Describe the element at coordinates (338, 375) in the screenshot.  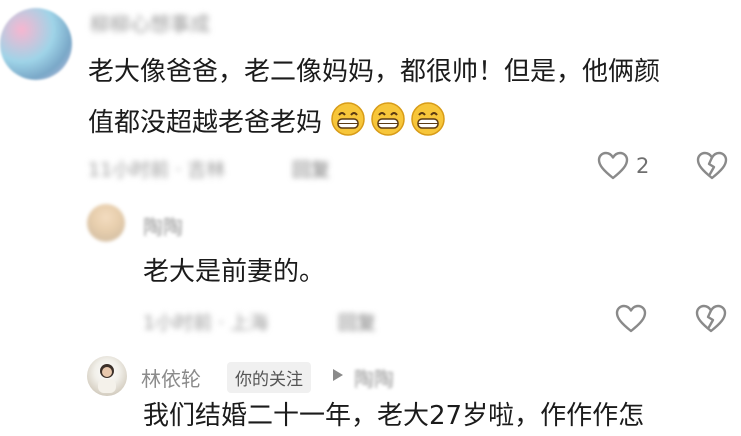
I see `play-arrow-icon` at that location.